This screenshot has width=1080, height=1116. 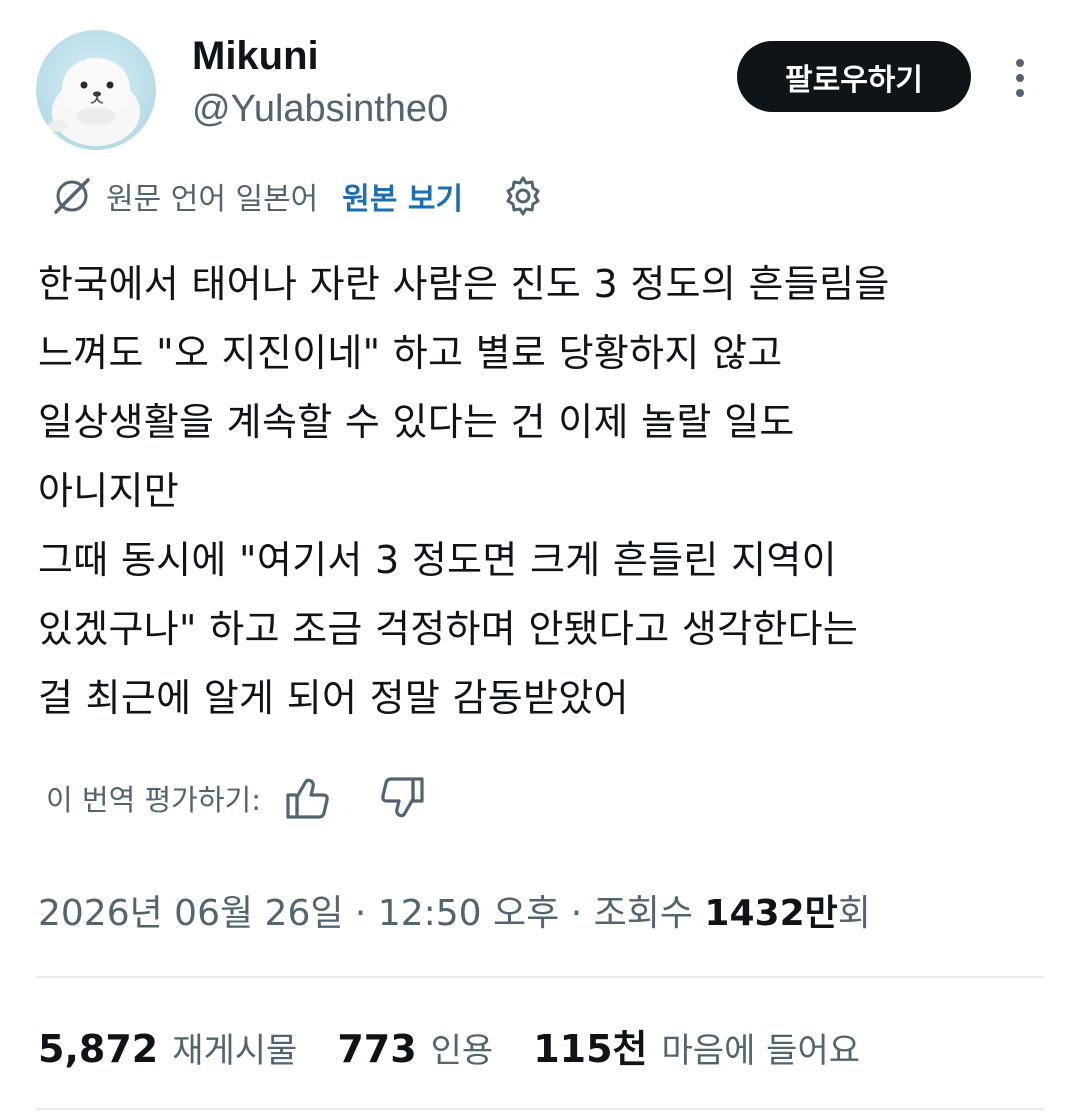 I want to click on quotes-label: 인용, so click(x=462, y=1051).